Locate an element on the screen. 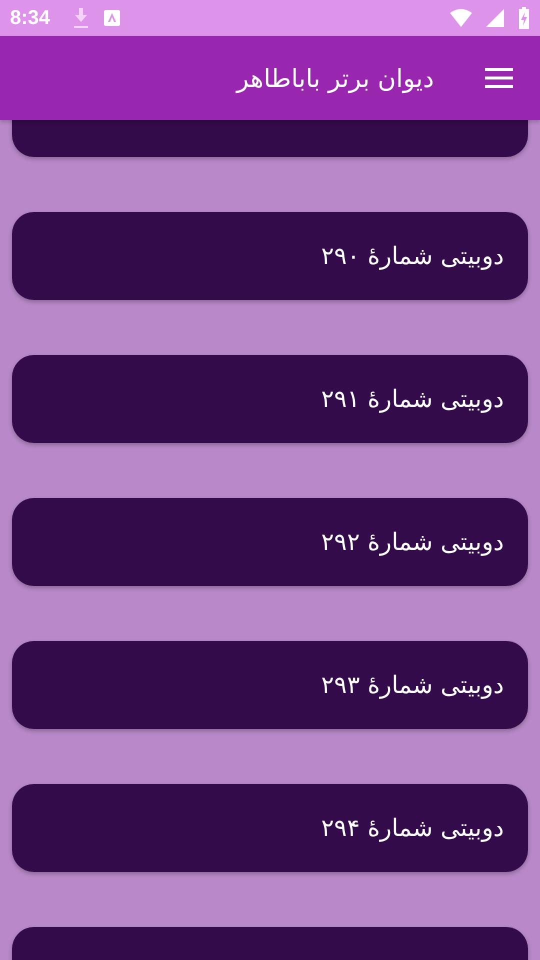  signal-icon is located at coordinates (495, 18).